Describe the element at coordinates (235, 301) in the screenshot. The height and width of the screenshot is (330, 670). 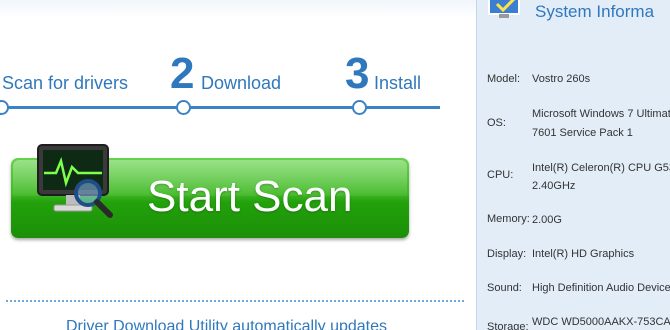
I see `dotted-separator` at that location.